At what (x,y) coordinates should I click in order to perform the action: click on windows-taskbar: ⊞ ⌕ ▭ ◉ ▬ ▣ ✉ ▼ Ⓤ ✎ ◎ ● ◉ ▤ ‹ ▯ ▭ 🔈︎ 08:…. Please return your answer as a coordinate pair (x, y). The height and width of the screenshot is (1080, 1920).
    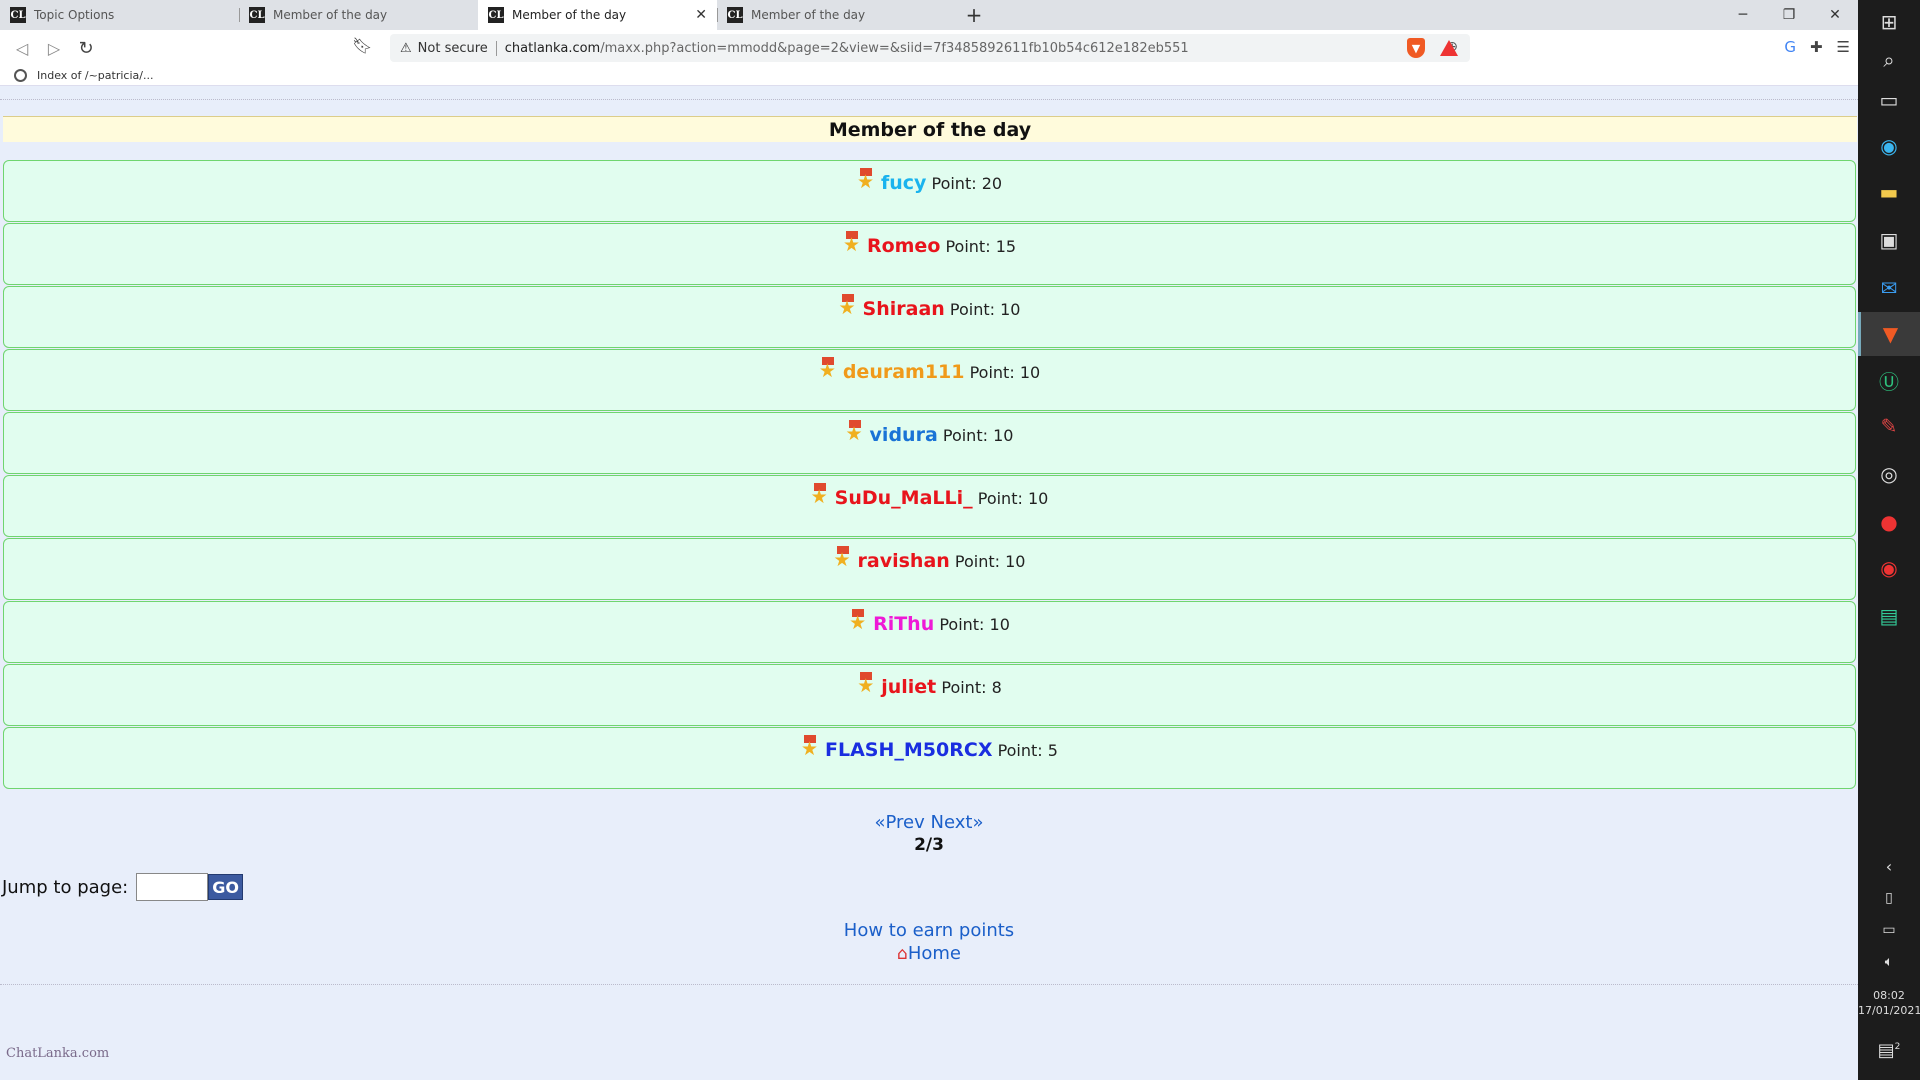
    Looking at the image, I should click on (1889, 540).